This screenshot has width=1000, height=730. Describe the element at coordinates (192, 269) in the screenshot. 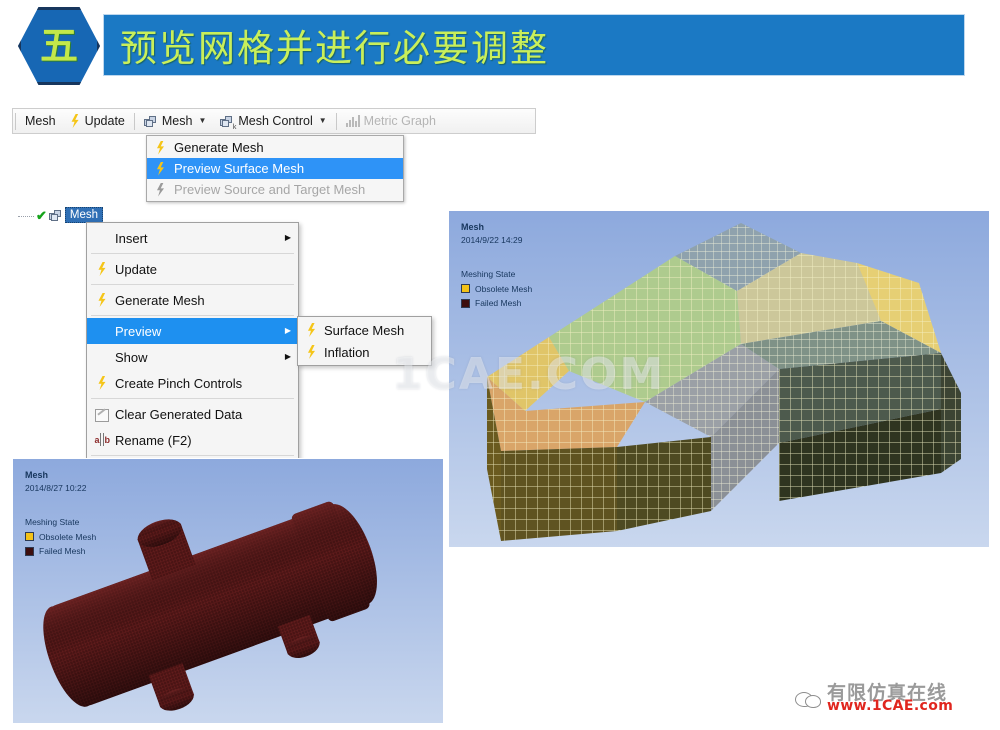

I see `context-item-update: Update` at that location.